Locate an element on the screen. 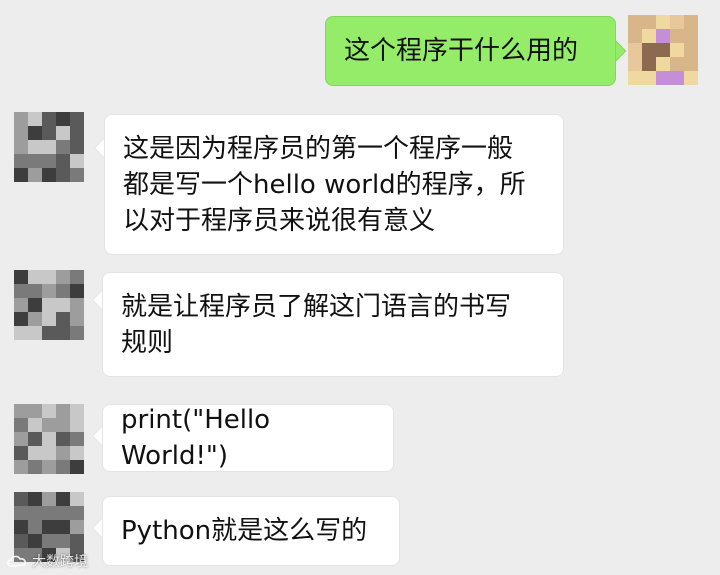  message-bubble-received: print("Hello World!") is located at coordinates (248, 438).